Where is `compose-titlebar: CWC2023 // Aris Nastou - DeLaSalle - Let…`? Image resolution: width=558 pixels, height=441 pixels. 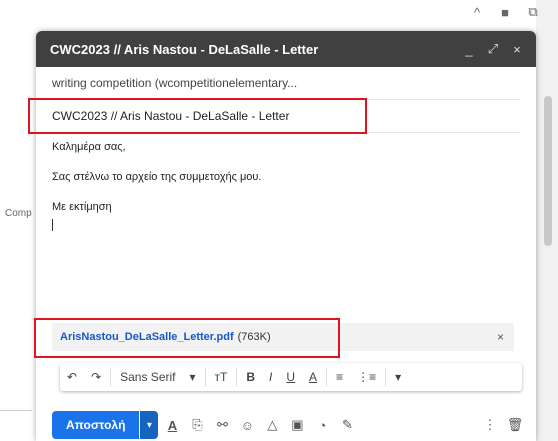
compose-titlebar: CWC2023 // Aris Nastou - DeLaSalle - Let… is located at coordinates (286, 49).